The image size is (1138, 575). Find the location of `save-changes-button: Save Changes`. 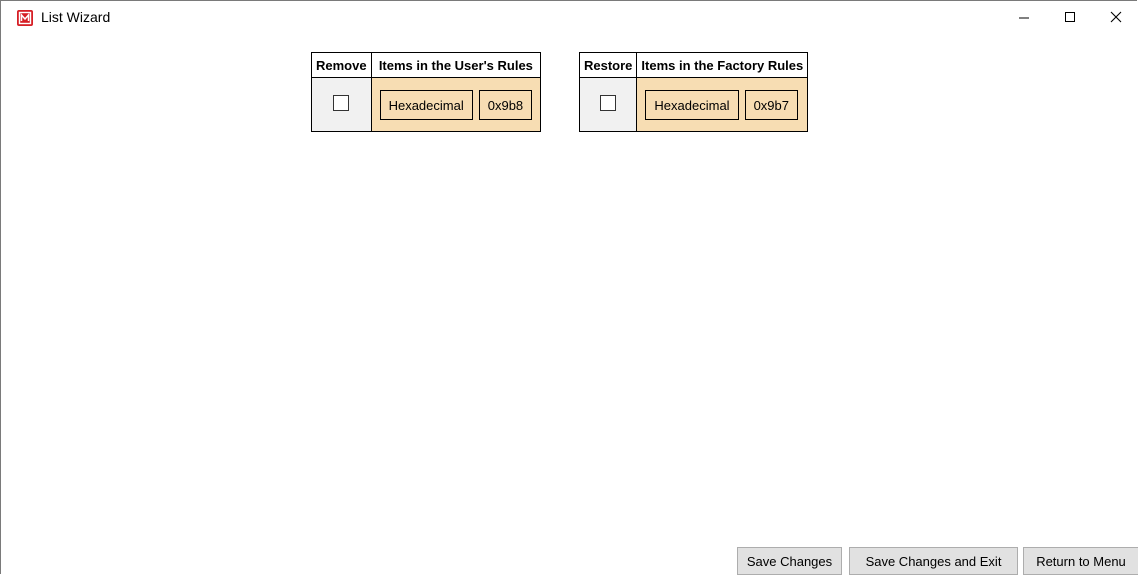

save-changes-button: Save Changes is located at coordinates (789, 561).